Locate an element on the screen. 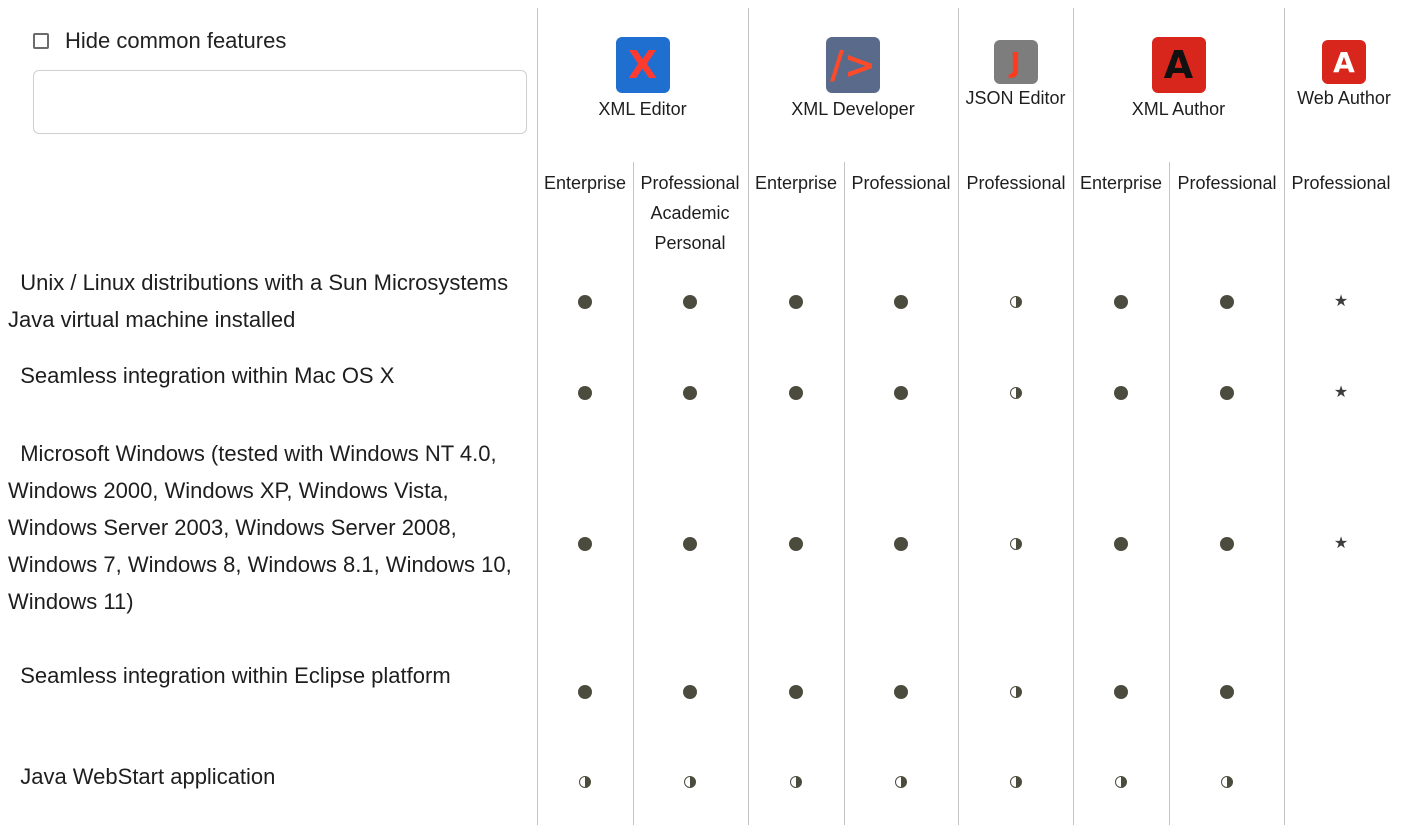 This screenshot has width=1410, height=825. edition-label-line: Academic is located at coordinates (690, 213).